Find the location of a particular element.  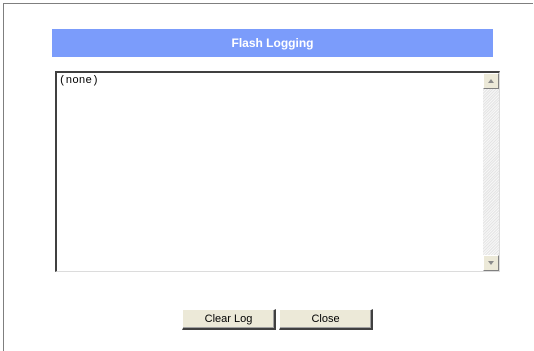

log-content: (none) is located at coordinates (79, 81).